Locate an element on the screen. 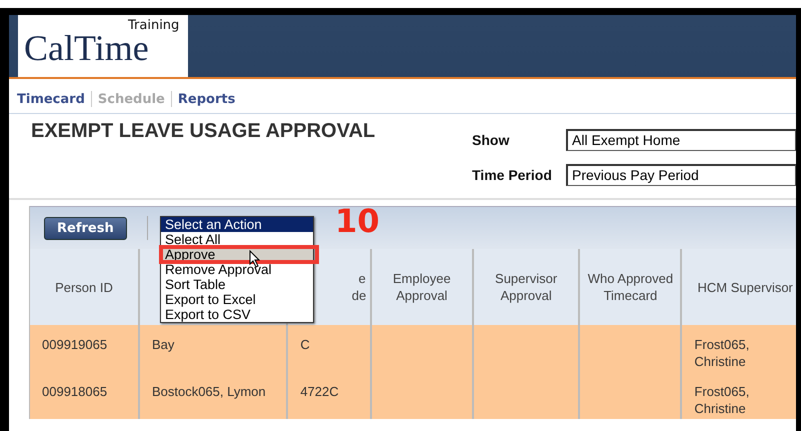 The height and width of the screenshot is (431, 801). column-header: Who Approved Timecard is located at coordinates (631, 287).